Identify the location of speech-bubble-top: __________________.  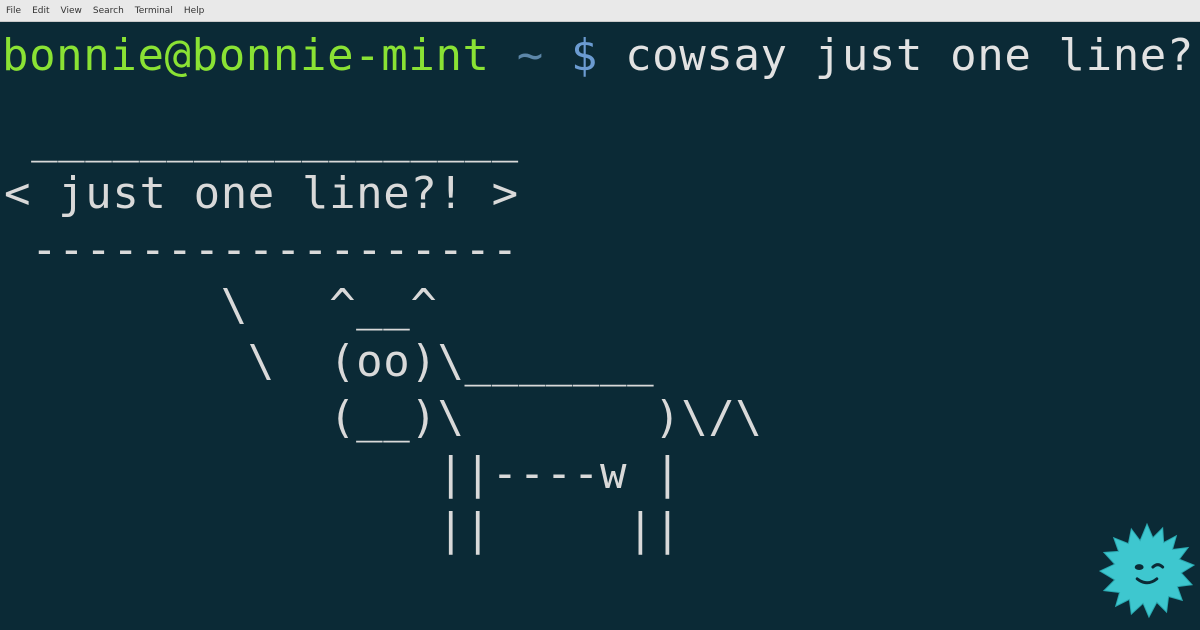
(261, 137).